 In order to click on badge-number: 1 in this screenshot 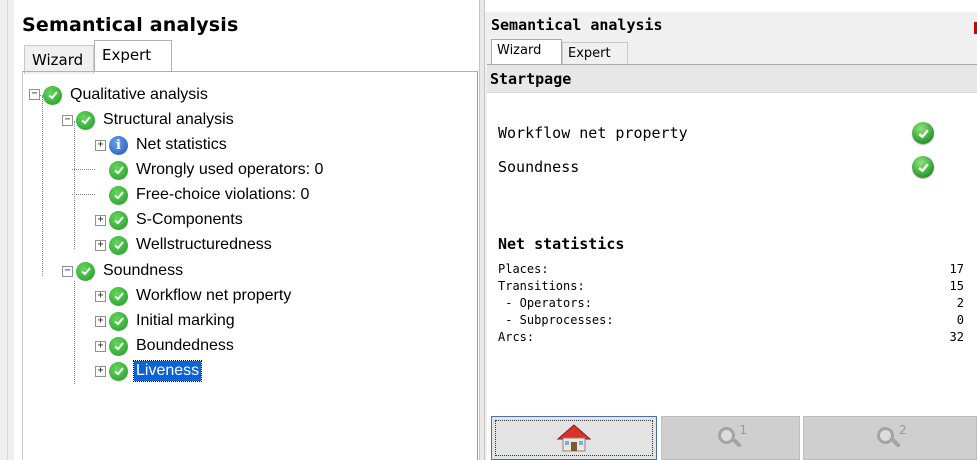, I will do `click(743, 430)`.